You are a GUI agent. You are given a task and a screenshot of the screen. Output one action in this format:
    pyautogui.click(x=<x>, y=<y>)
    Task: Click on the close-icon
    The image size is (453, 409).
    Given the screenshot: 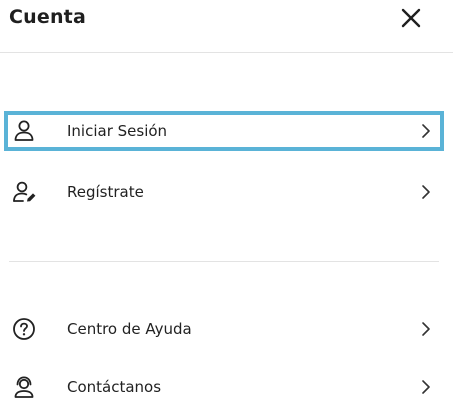 What is the action you would take?
    pyautogui.click(x=411, y=18)
    